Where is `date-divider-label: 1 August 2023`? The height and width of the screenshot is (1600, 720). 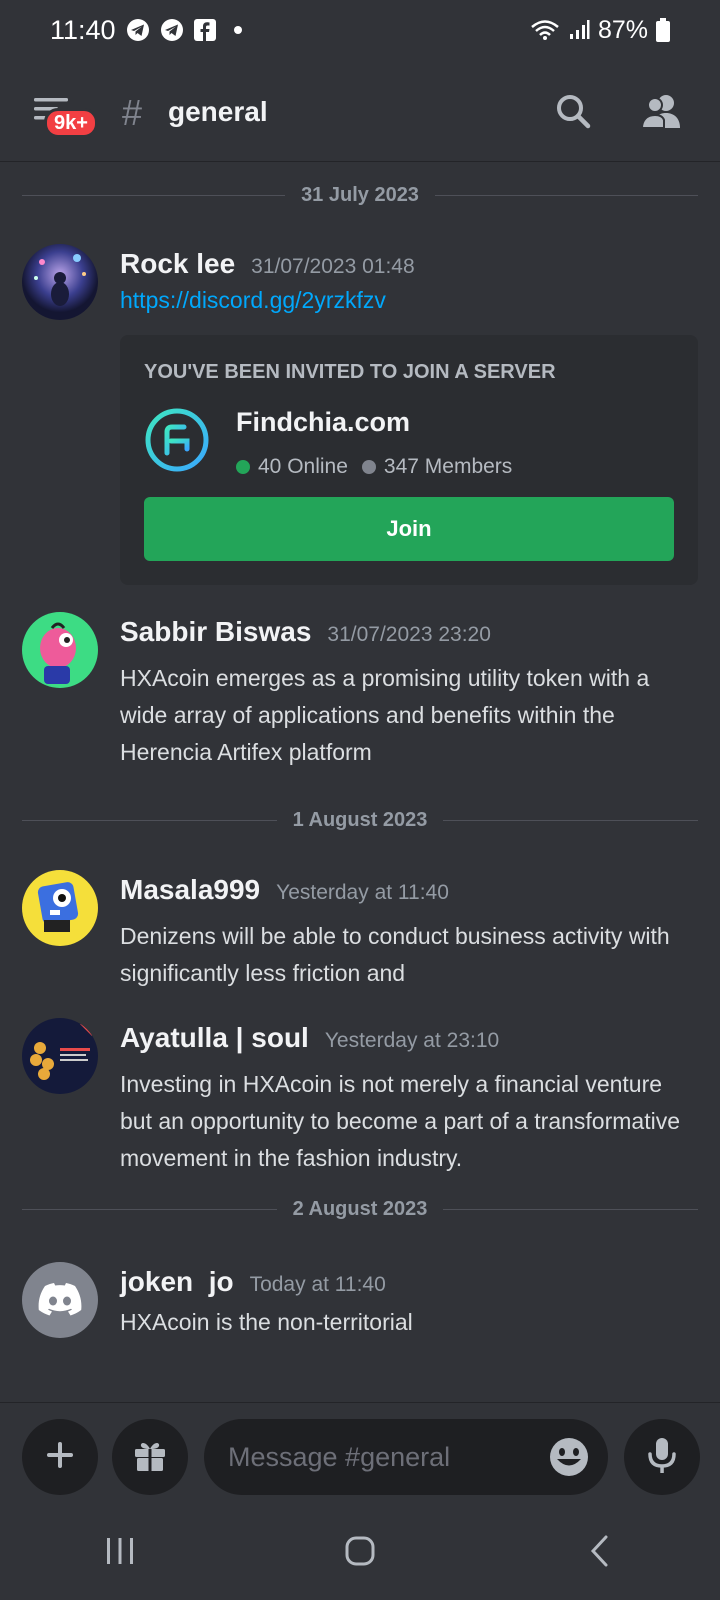 date-divider-label: 1 August 2023 is located at coordinates (360, 819).